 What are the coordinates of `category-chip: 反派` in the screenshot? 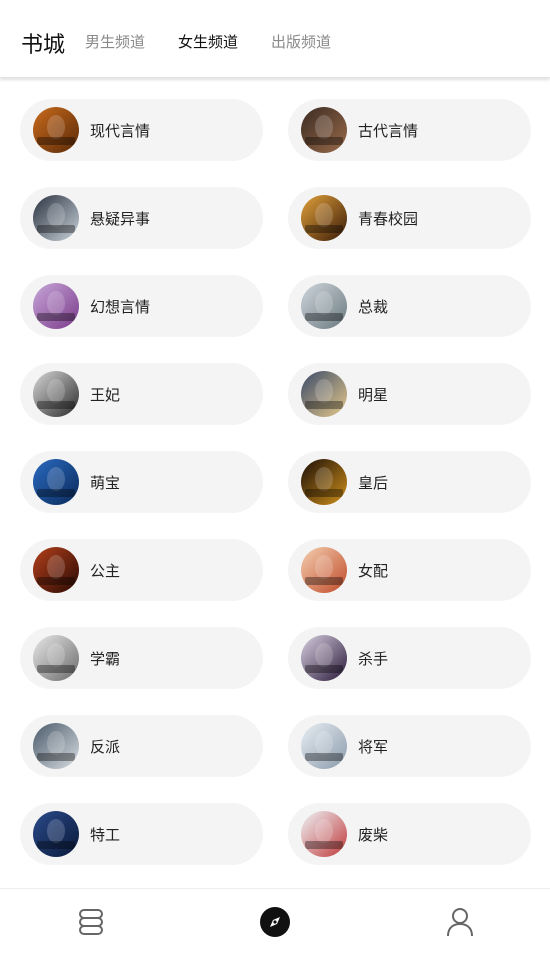 It's located at (141, 746).